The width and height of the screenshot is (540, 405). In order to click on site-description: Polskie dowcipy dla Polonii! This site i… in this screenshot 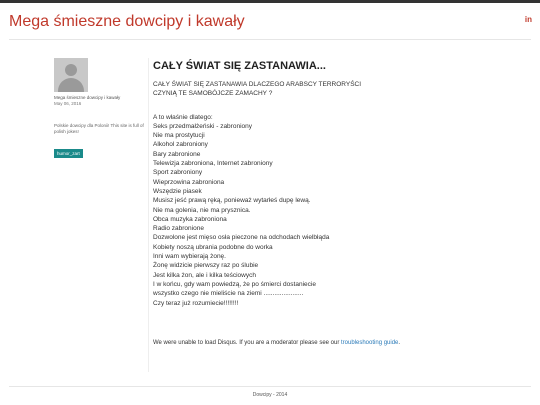, I will do `click(99, 128)`.